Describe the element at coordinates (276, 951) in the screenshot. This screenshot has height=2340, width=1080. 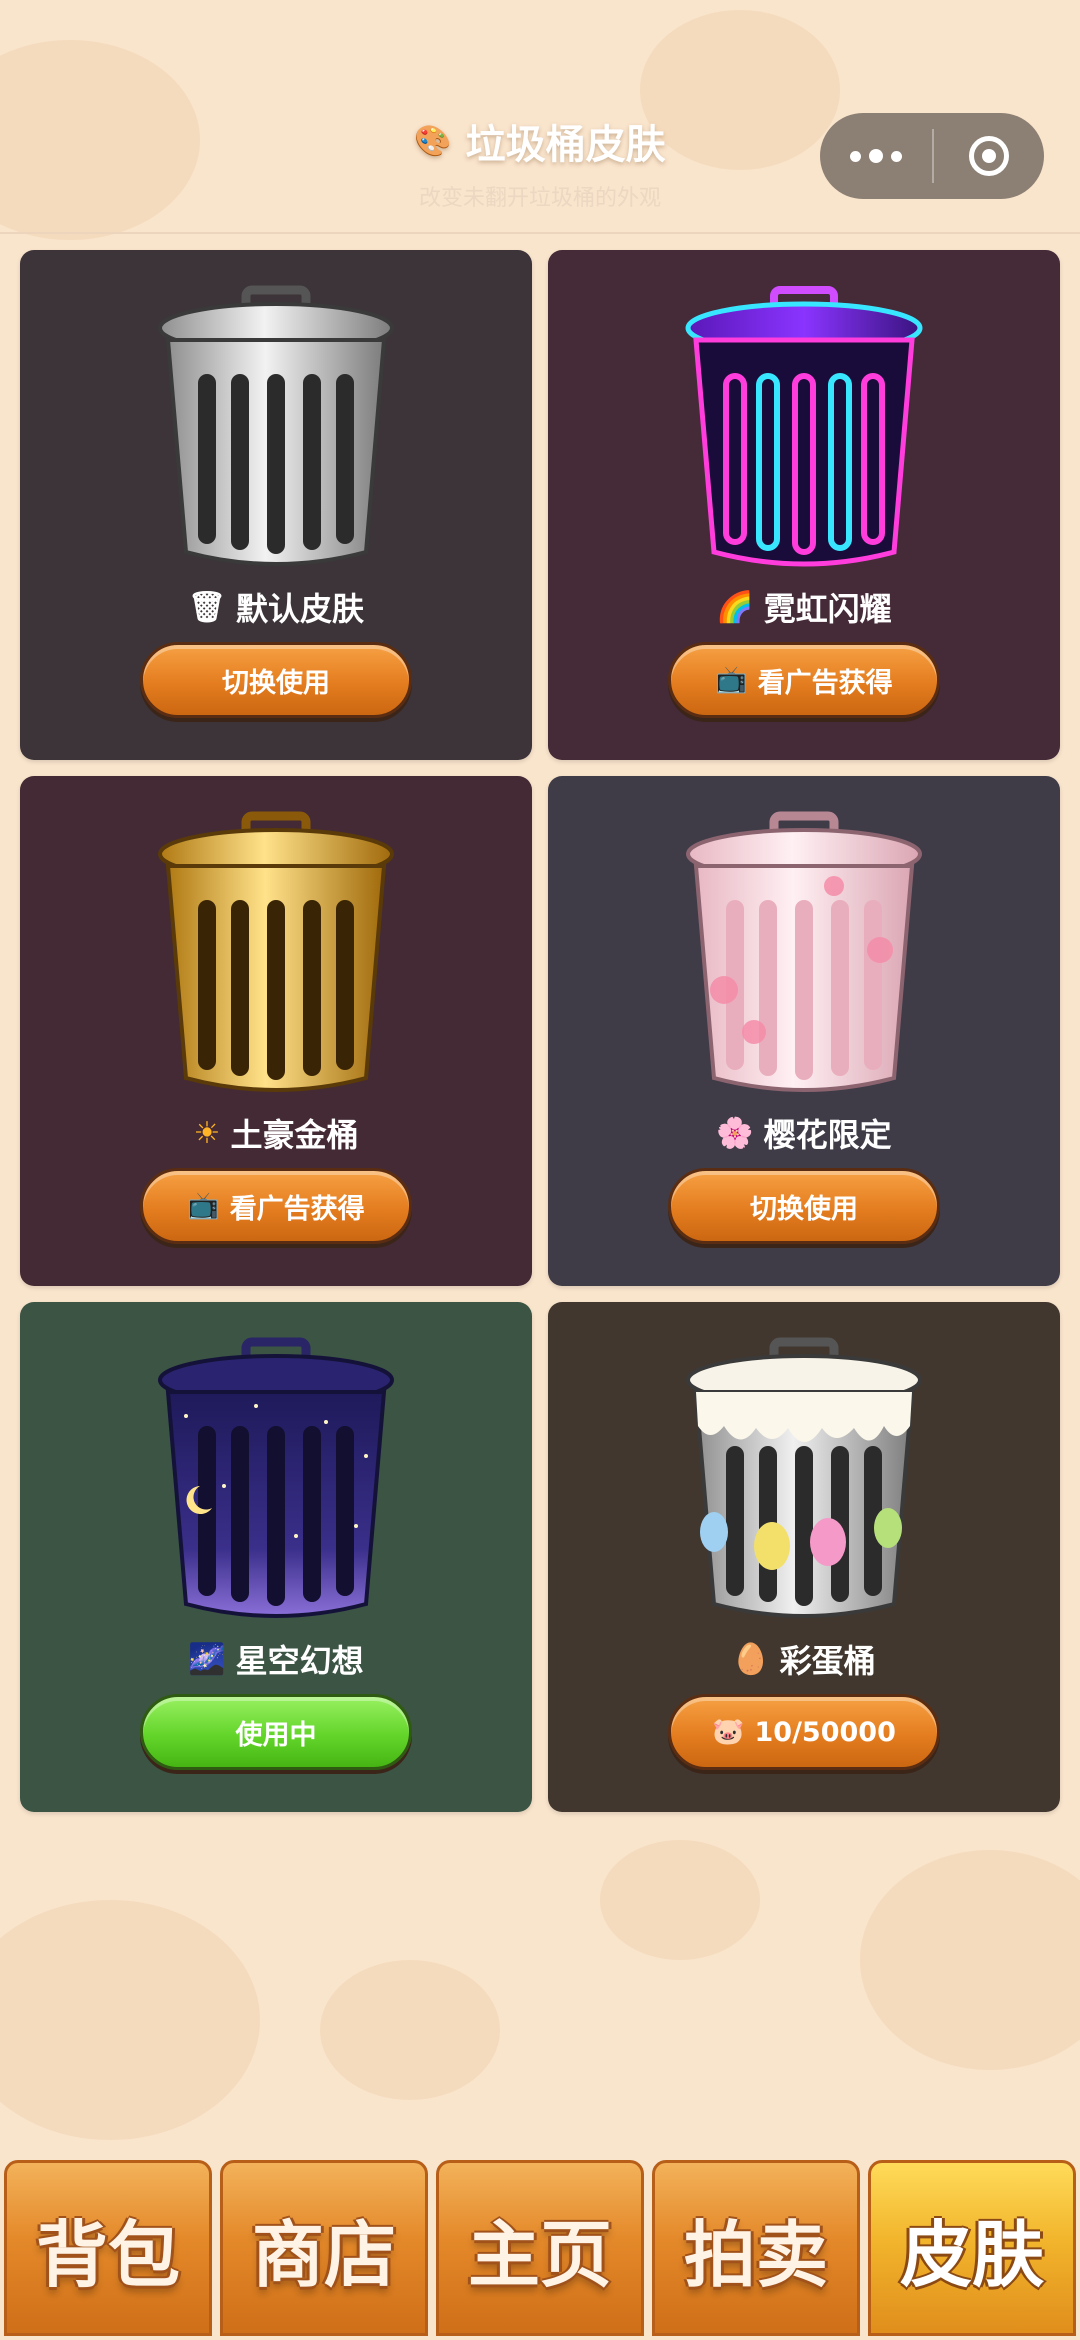
I see `trash-can-gold-icon` at that location.